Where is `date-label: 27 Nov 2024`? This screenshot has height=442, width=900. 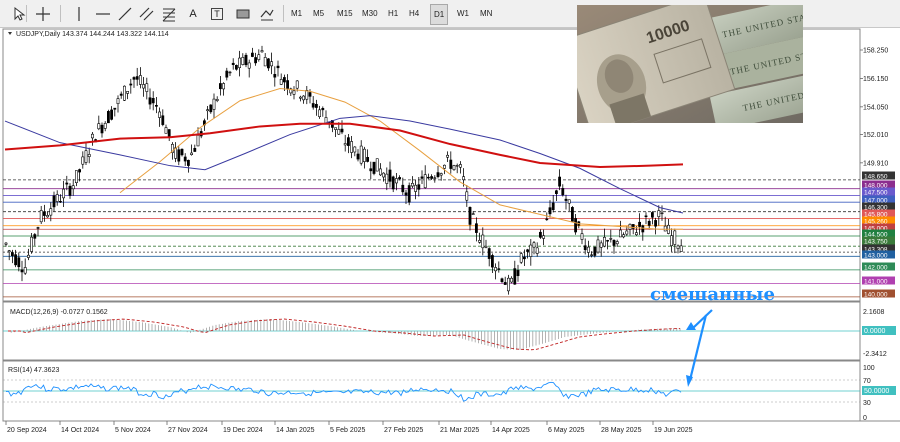 date-label: 27 Nov 2024 is located at coordinates (188, 430).